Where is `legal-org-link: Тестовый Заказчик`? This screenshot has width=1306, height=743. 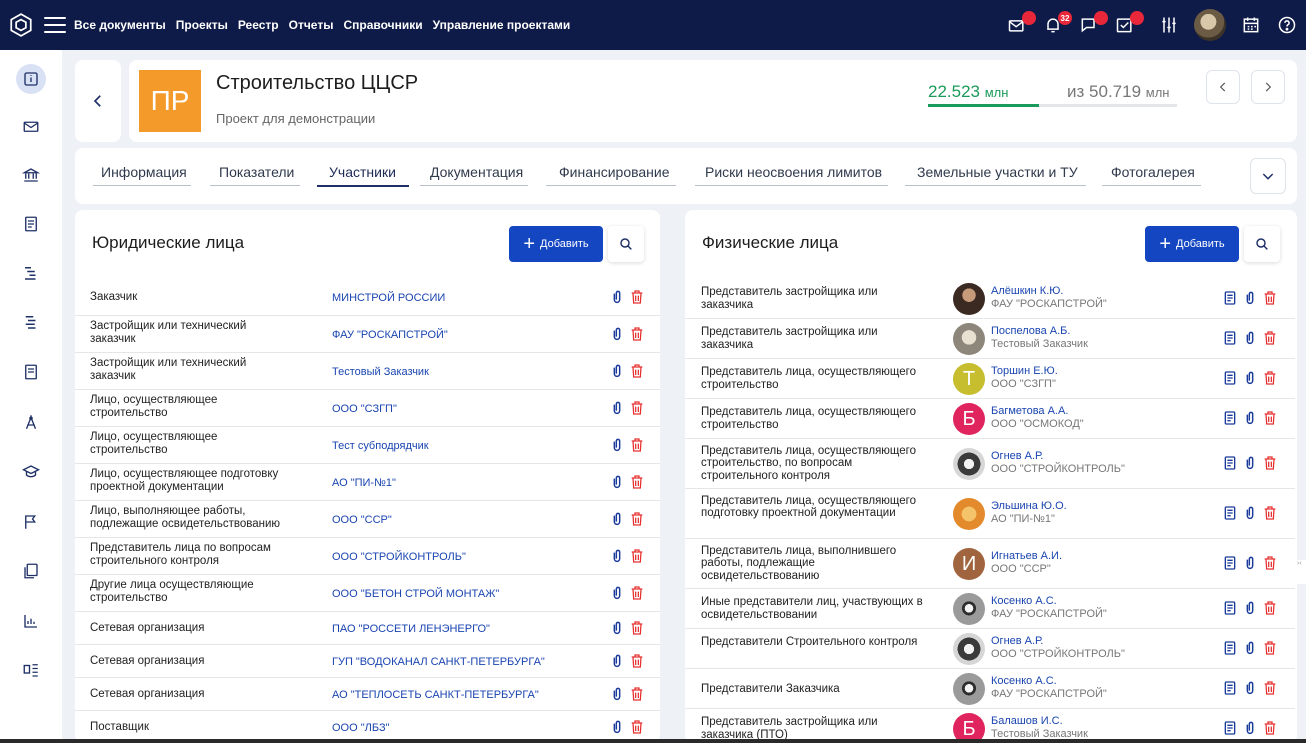 legal-org-link: Тестовый Заказчик is located at coordinates (380, 372).